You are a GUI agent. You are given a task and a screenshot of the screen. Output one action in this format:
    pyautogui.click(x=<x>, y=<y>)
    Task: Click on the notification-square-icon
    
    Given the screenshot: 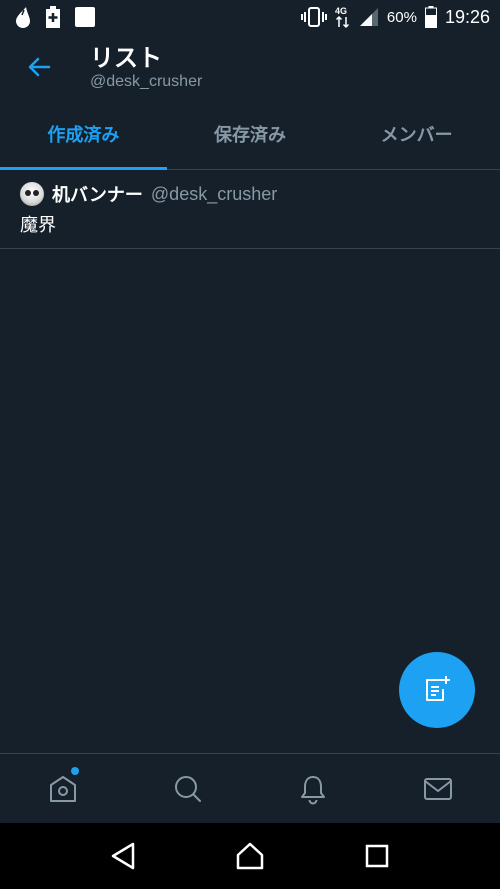 What is the action you would take?
    pyautogui.click(x=85, y=17)
    